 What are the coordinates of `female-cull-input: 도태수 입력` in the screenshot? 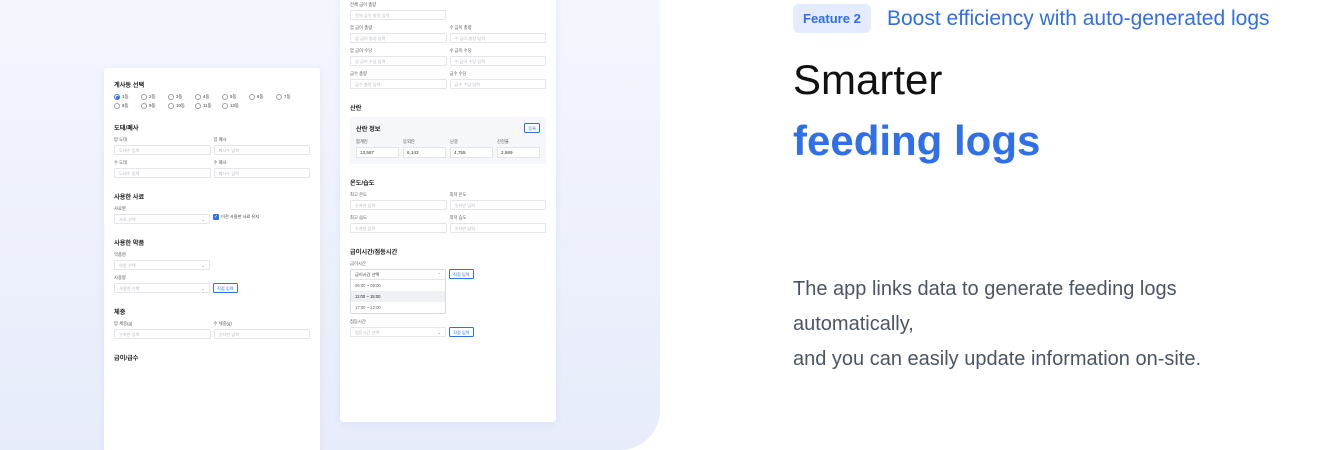 It's located at (162, 150).